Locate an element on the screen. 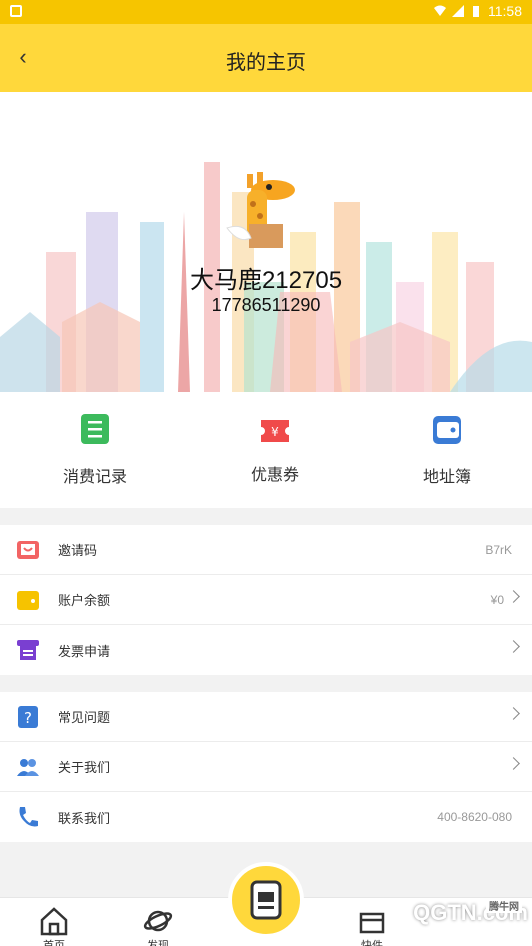  menu-row-about: 关于我们 is located at coordinates (266, 767).